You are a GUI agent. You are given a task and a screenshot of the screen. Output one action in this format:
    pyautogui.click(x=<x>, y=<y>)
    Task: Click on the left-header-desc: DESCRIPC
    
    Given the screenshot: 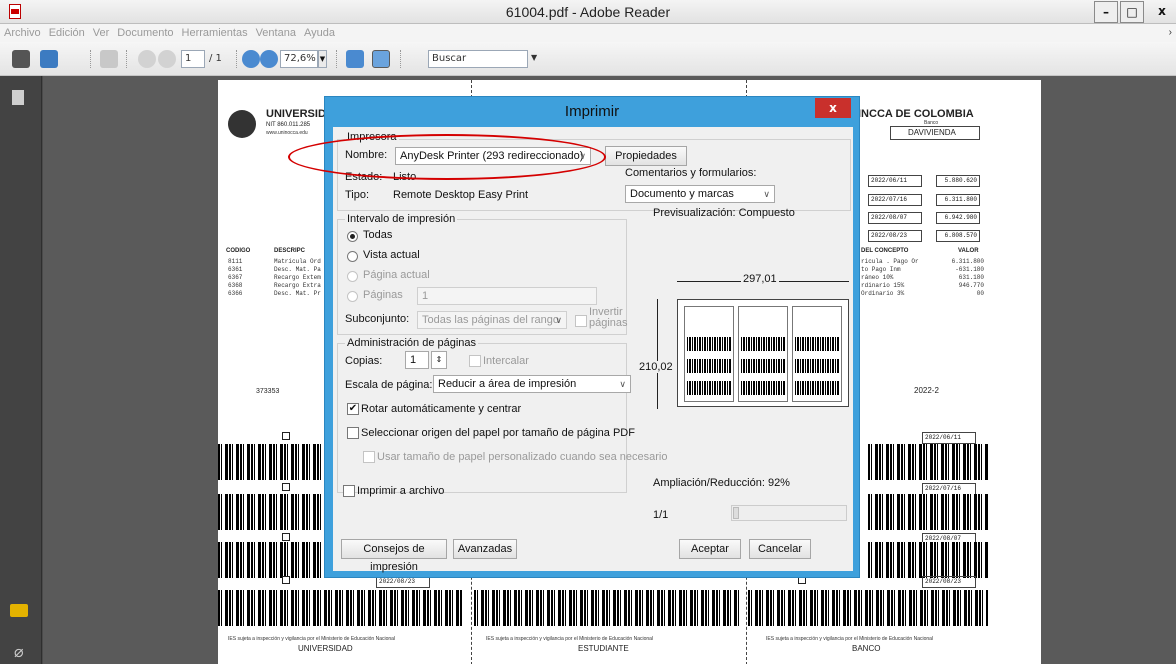 What is the action you would take?
    pyautogui.click(x=290, y=251)
    